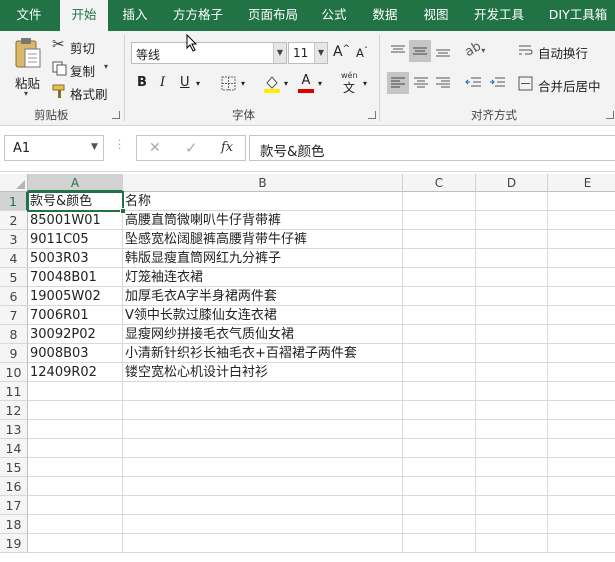 Image resolution: width=615 pixels, height=562 pixels. I want to click on row-header: 4, so click(14, 258).